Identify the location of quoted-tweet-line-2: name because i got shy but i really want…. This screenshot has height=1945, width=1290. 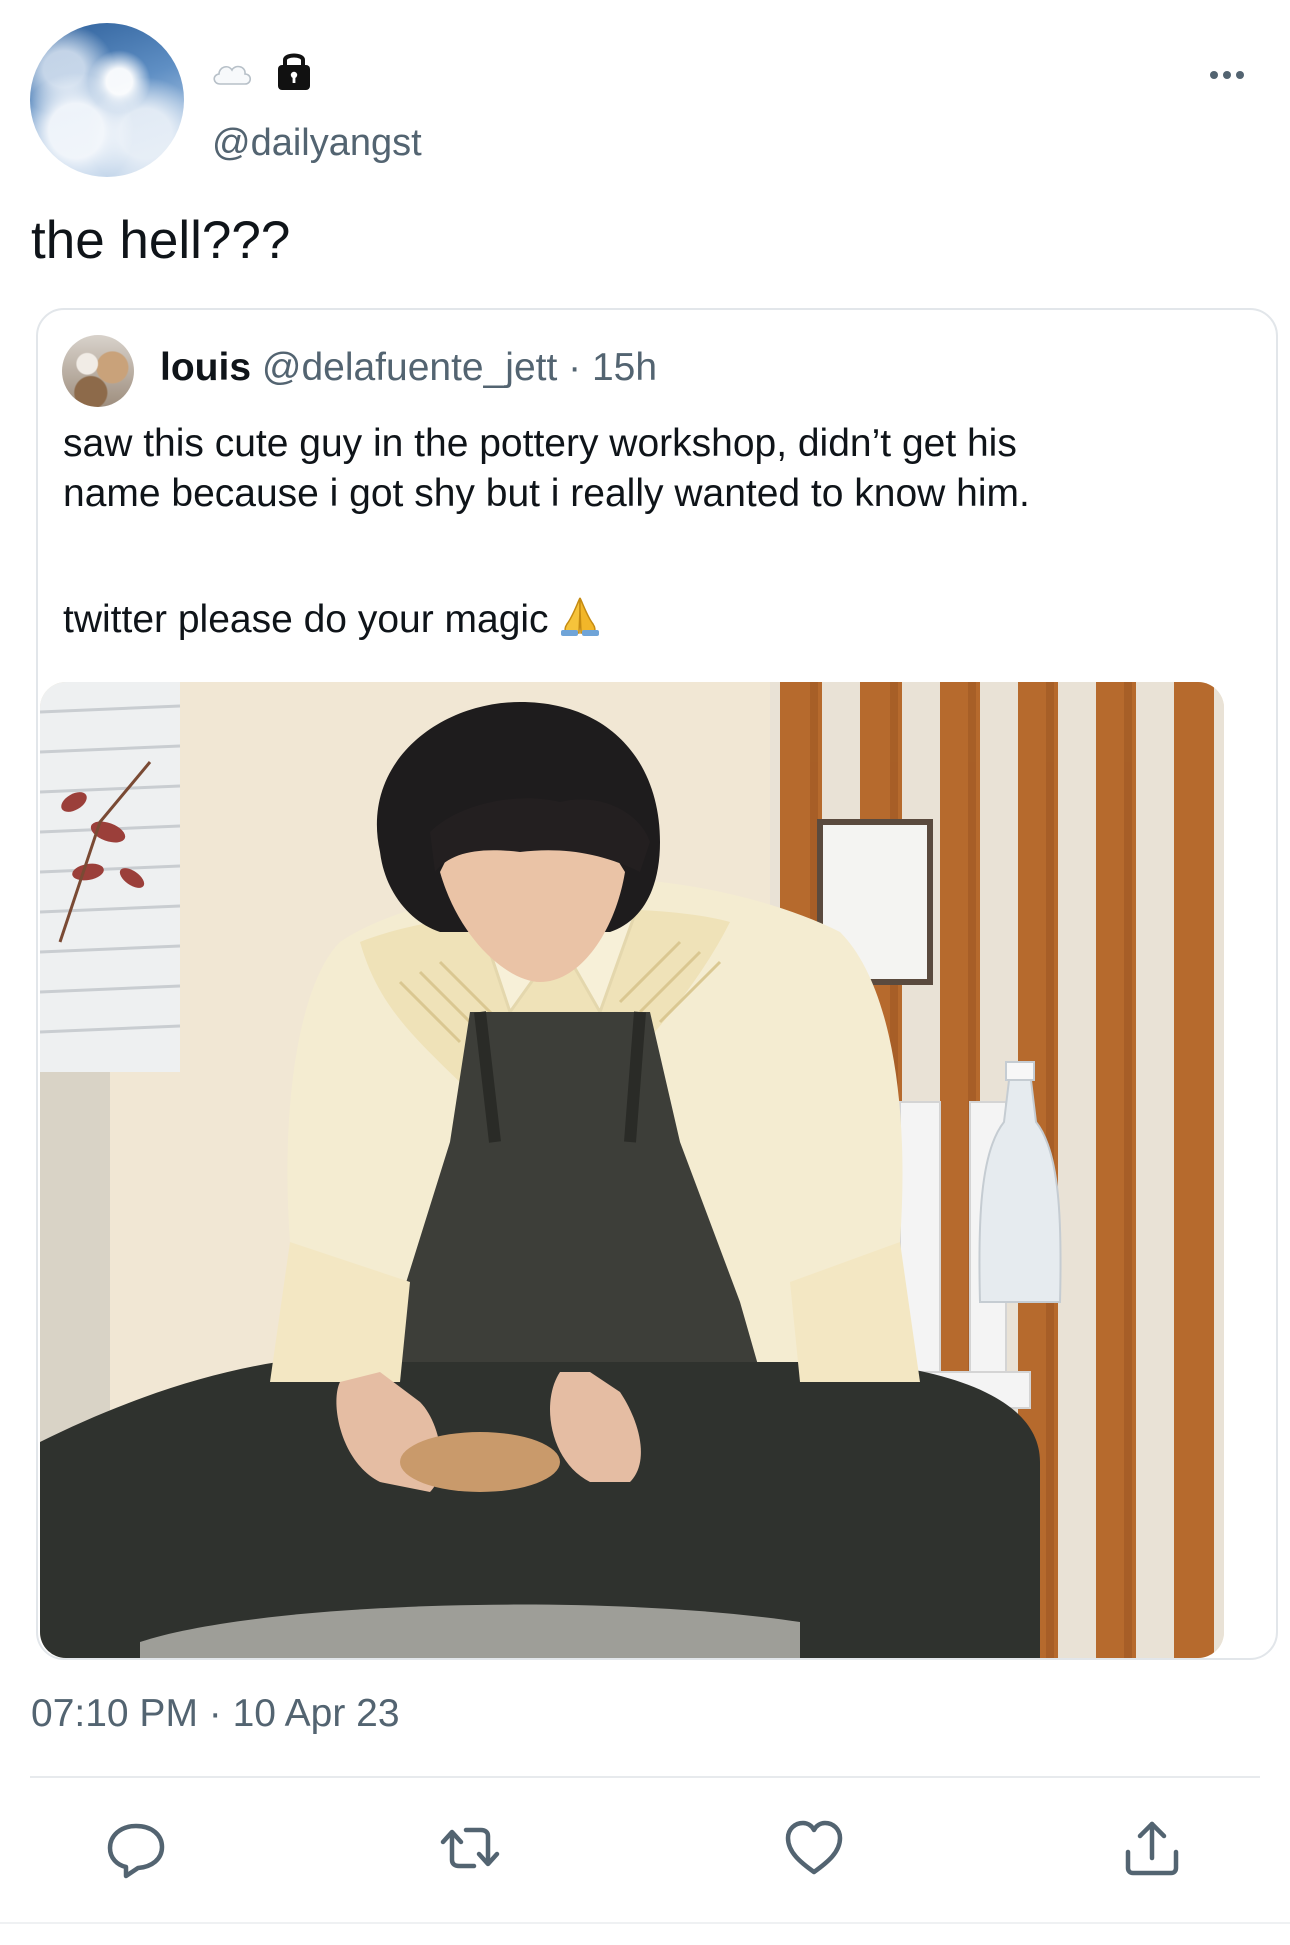
(546, 493).